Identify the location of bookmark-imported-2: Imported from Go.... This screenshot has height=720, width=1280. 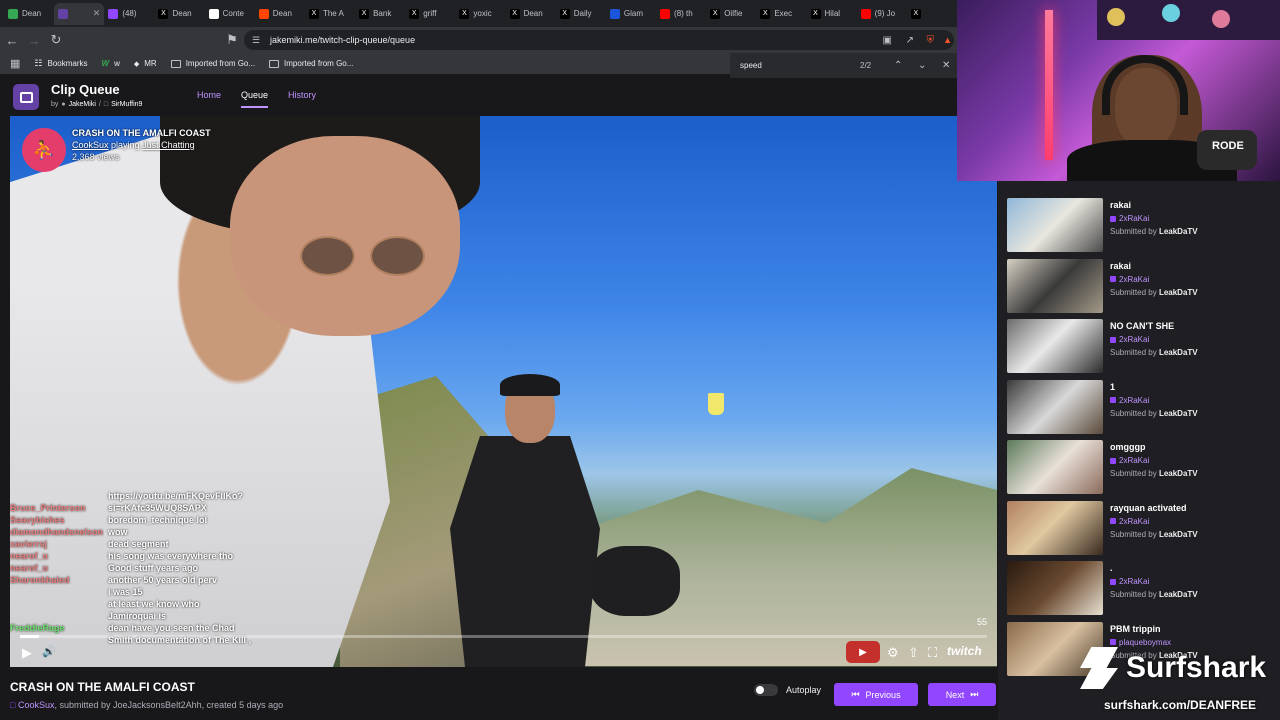
(311, 63).